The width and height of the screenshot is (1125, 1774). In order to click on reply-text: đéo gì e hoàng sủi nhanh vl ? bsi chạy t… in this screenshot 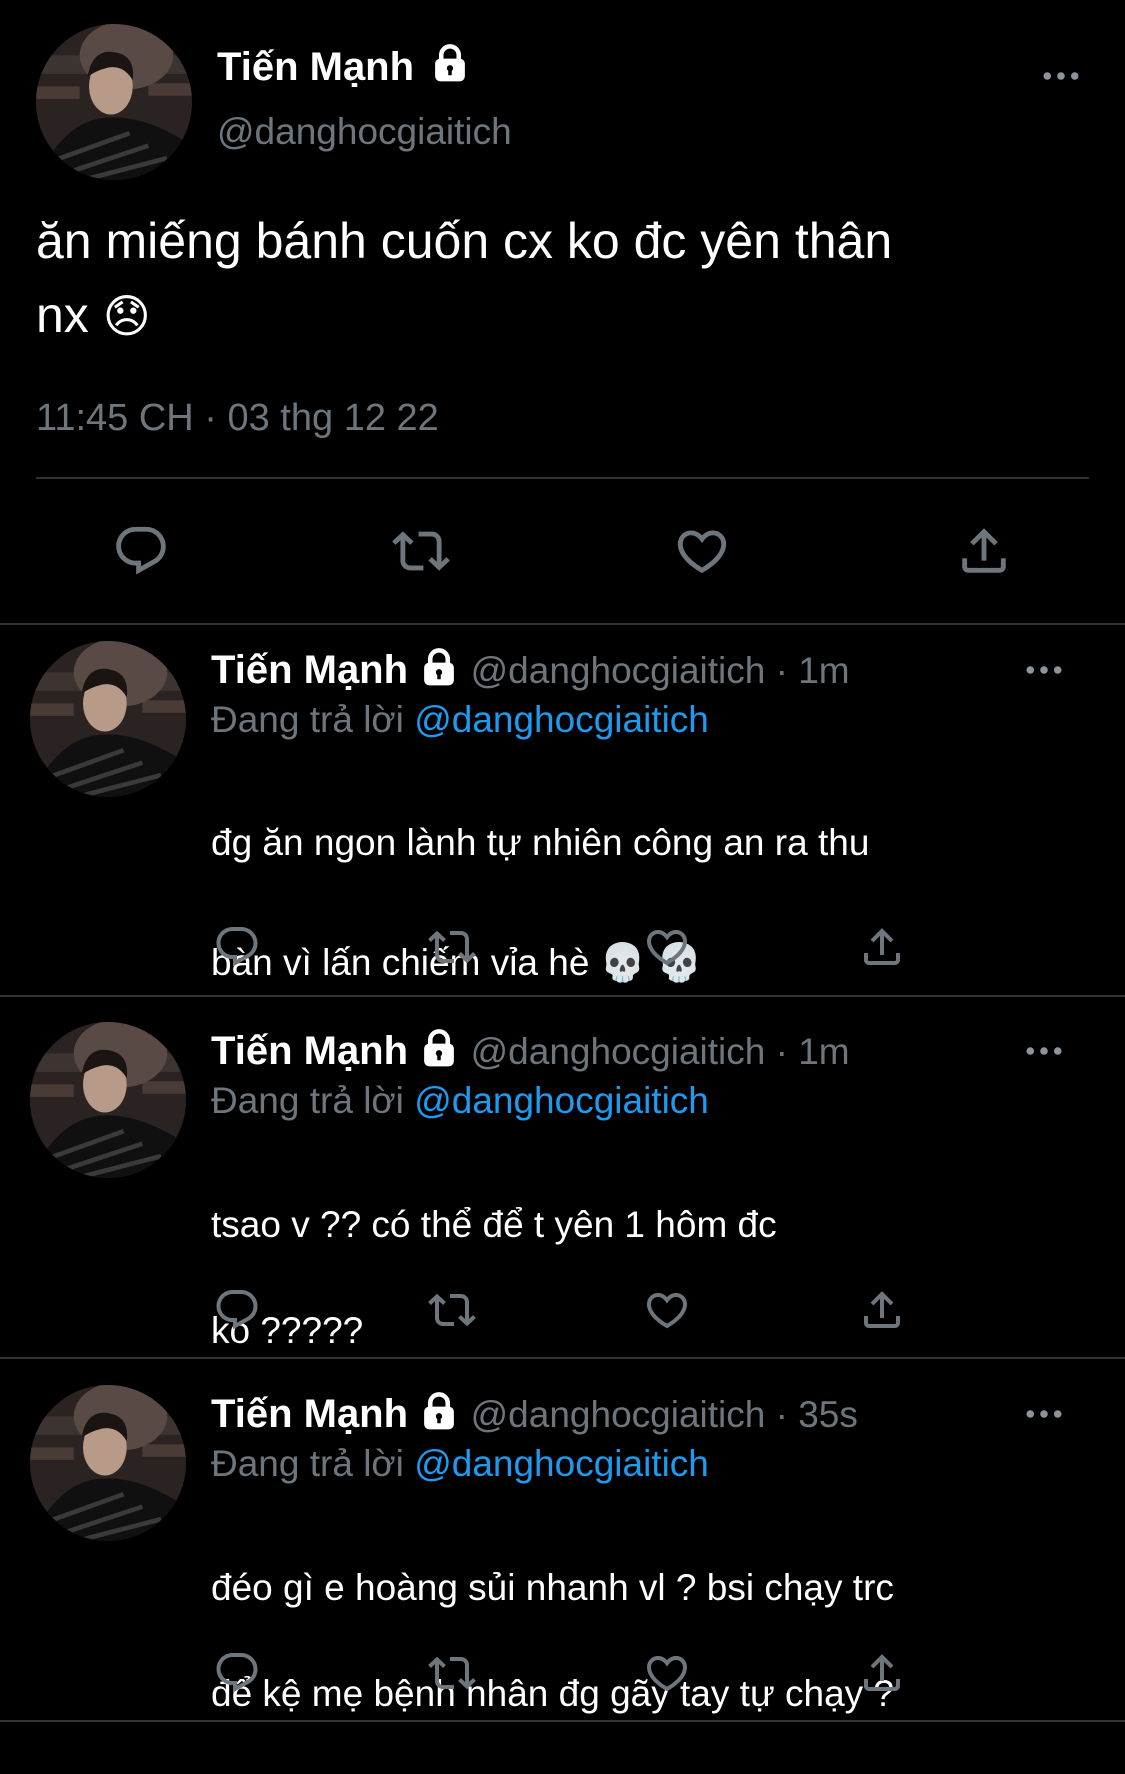, I will do `click(553, 1640)`.